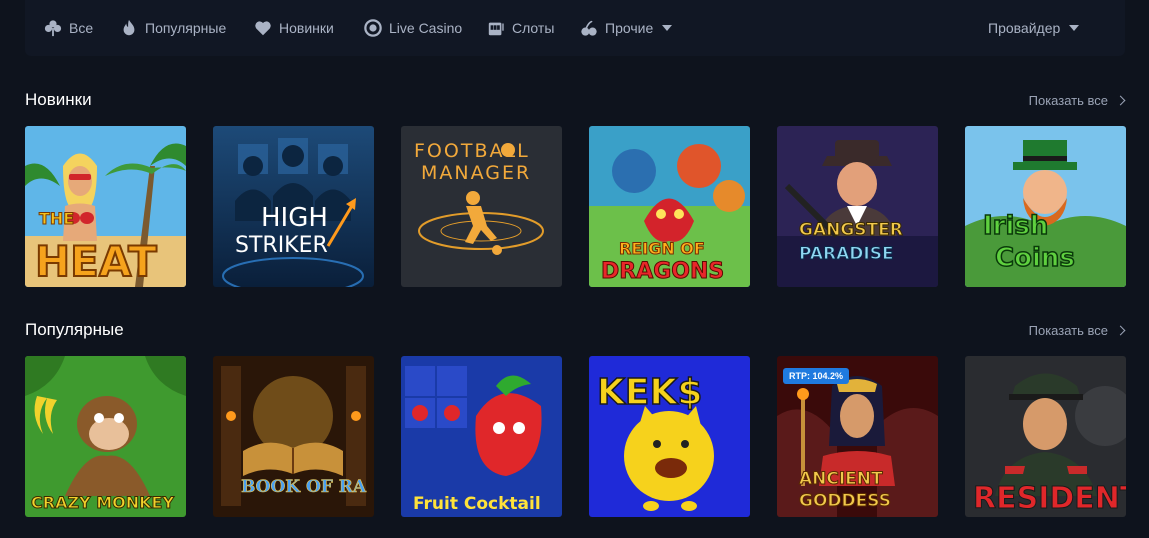 The width and height of the screenshot is (1149, 538). I want to click on svg-text: GODDESS, so click(845, 501).